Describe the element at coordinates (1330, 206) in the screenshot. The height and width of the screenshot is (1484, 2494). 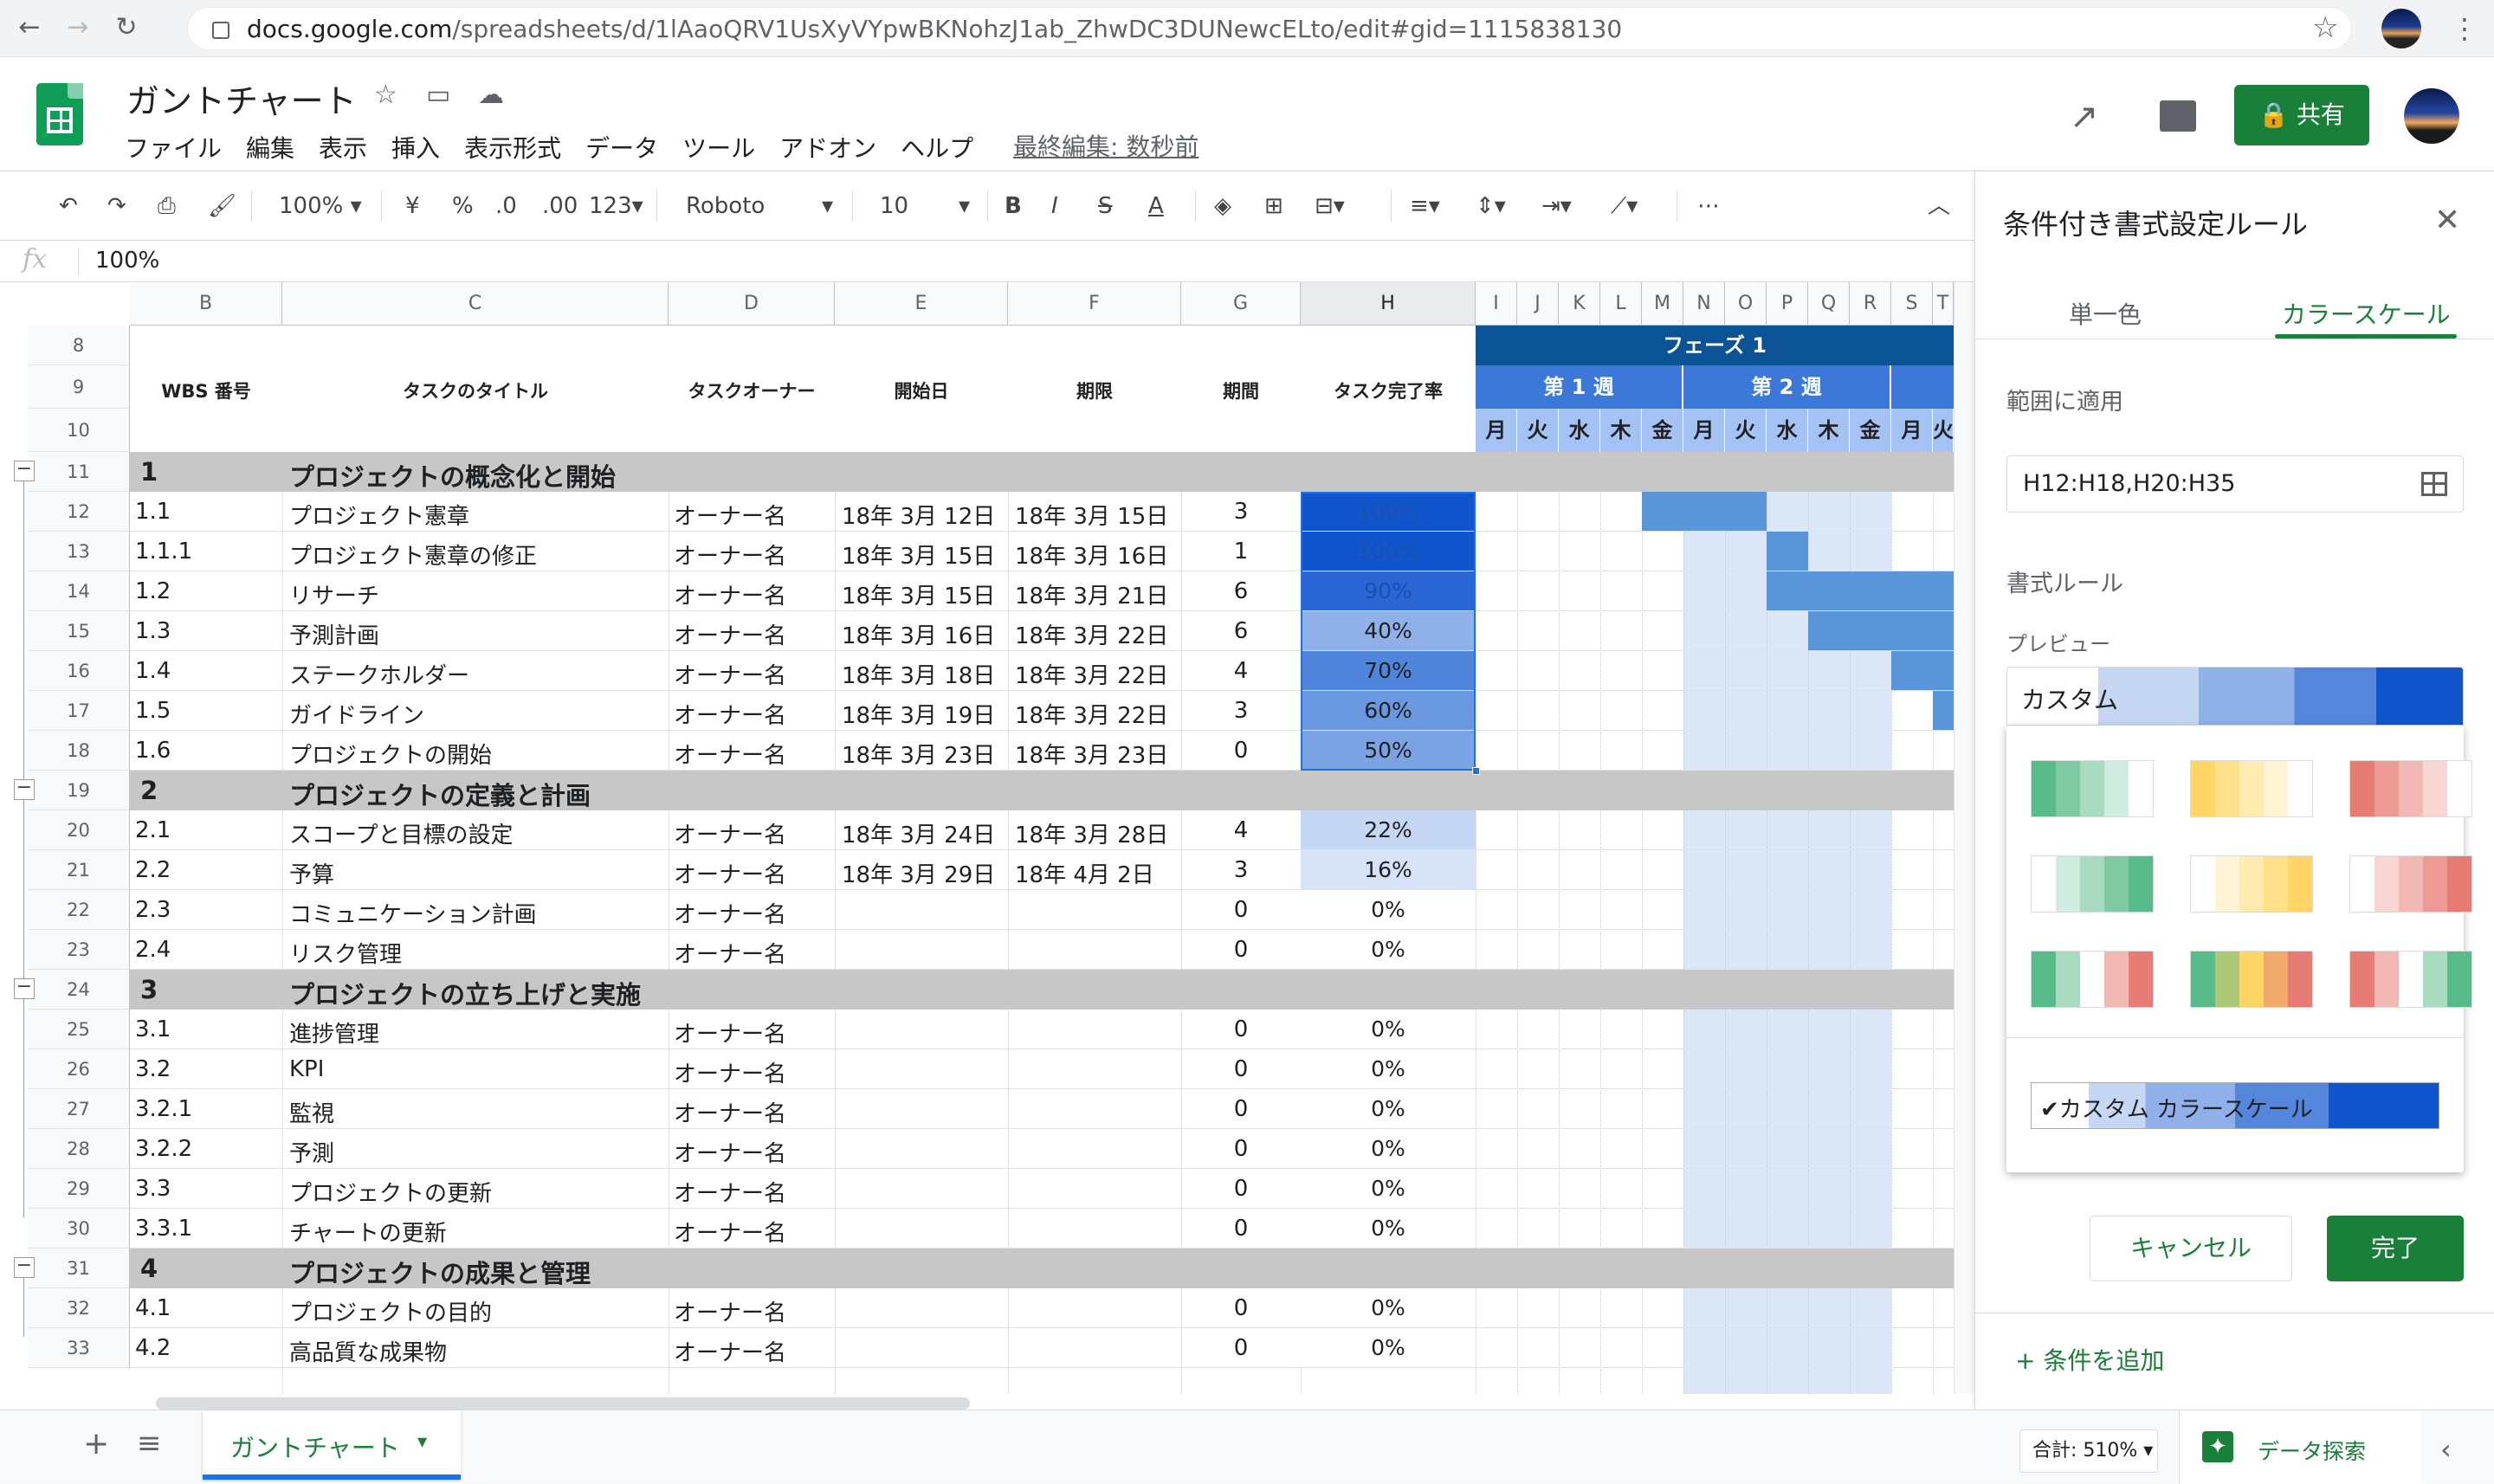
I see `merge-cells-icon: ⊟▾` at that location.